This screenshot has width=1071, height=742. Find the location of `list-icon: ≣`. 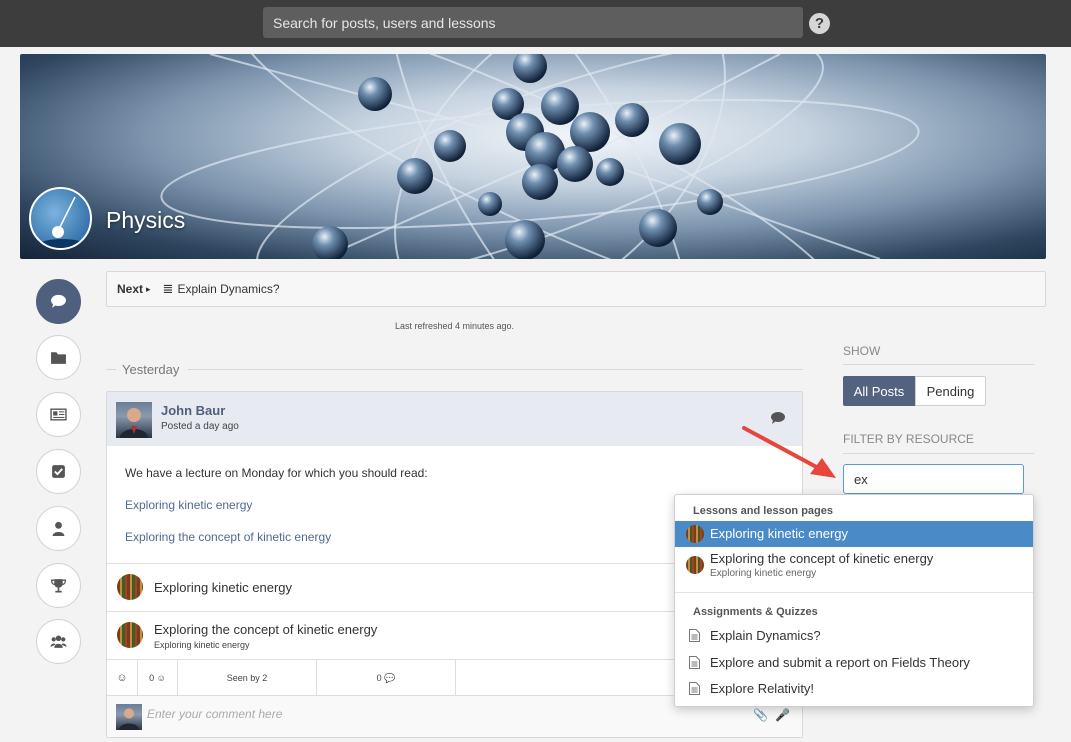

list-icon: ≣ is located at coordinates (168, 288).